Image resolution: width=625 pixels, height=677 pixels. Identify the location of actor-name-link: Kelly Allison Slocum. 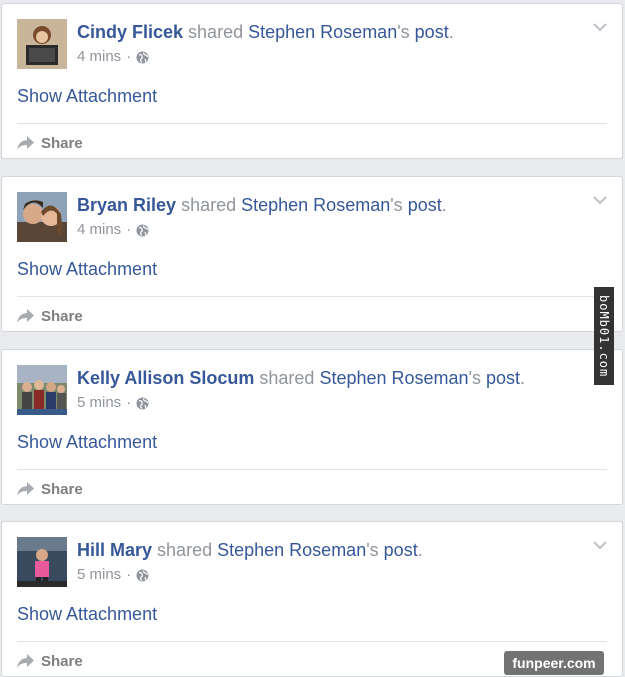
(165, 378).